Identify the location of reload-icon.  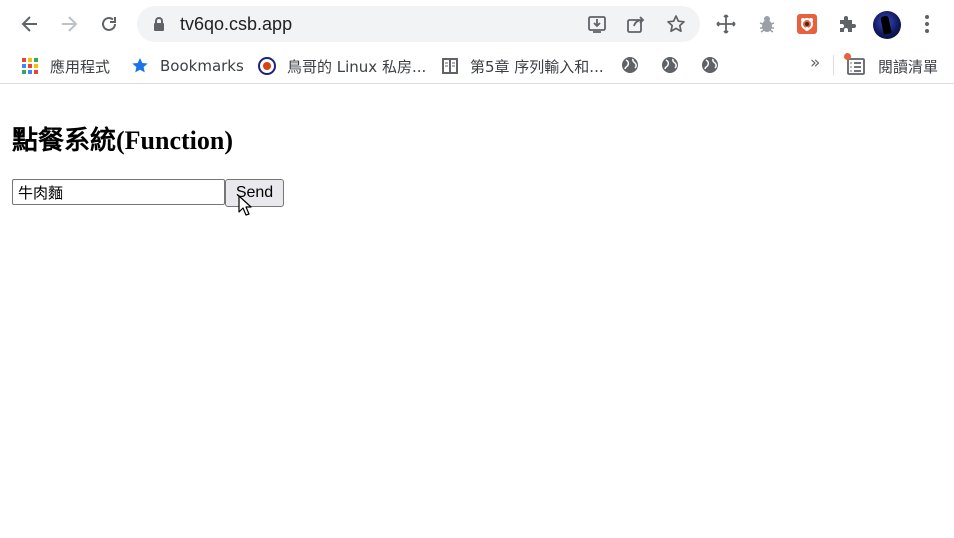
(109, 23).